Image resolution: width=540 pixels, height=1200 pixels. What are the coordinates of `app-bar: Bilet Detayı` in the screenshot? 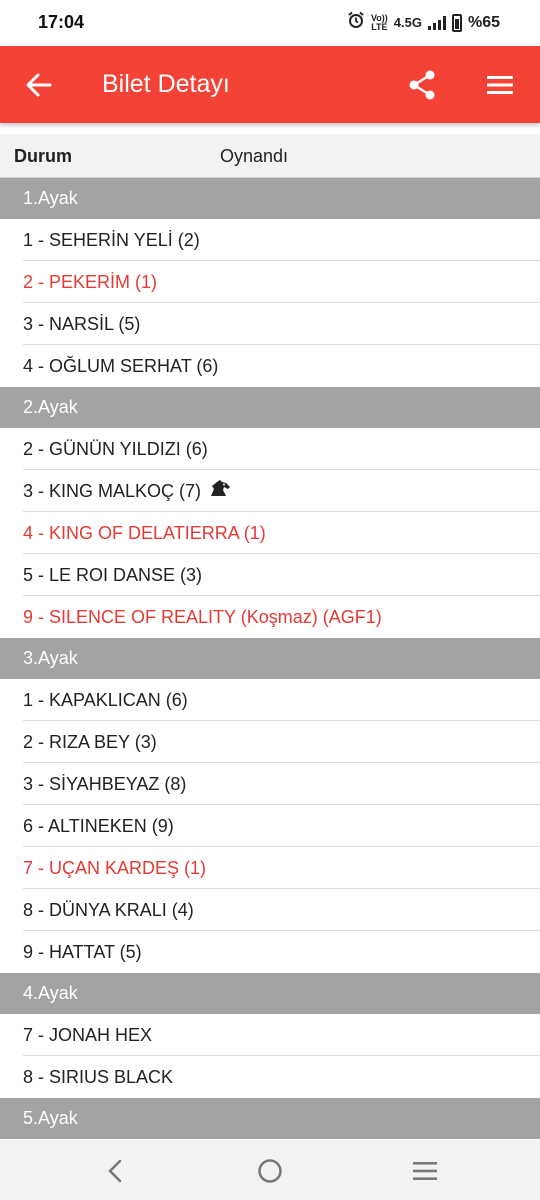 It's located at (270, 84).